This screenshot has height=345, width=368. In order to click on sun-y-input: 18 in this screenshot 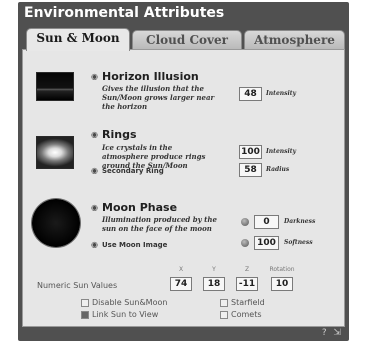, I will do `click(214, 284)`.